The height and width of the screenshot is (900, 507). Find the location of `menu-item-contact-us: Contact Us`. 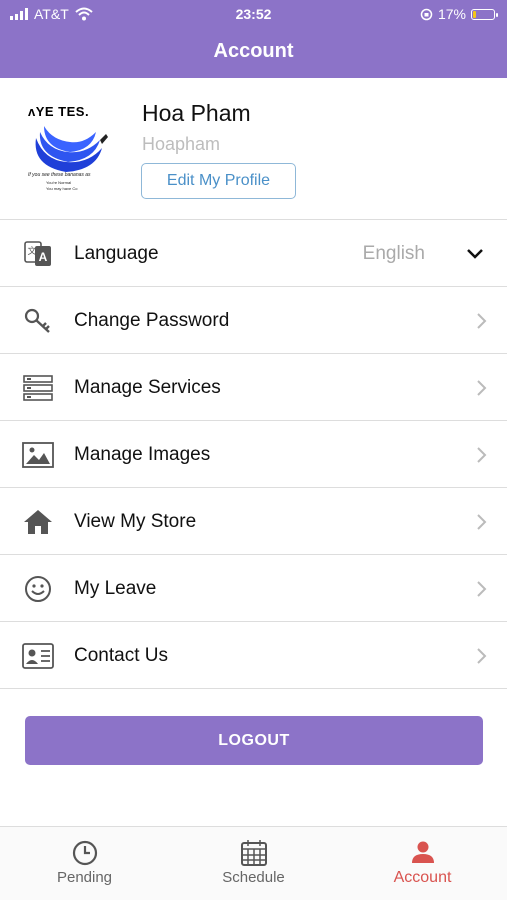

menu-item-contact-us: Contact Us is located at coordinates (253, 655).